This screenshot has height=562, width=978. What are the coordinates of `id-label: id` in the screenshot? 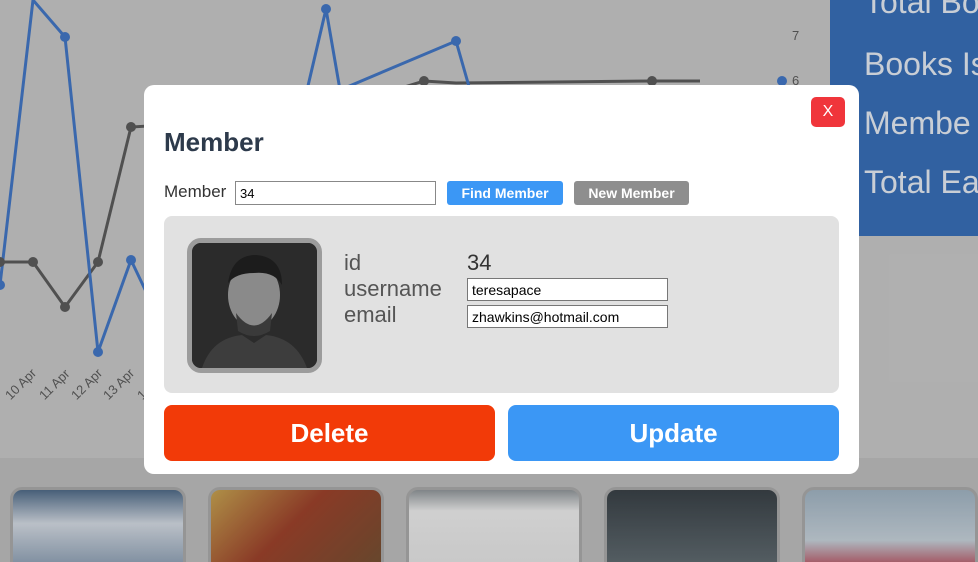 It's located at (353, 262).